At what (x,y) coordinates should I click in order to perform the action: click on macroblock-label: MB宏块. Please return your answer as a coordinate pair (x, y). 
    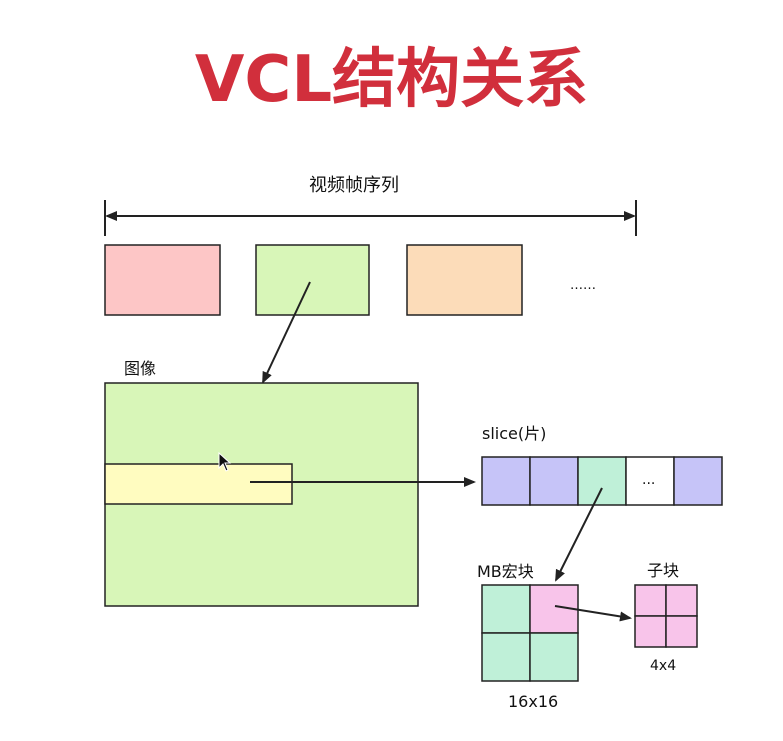
    Looking at the image, I should click on (505, 571).